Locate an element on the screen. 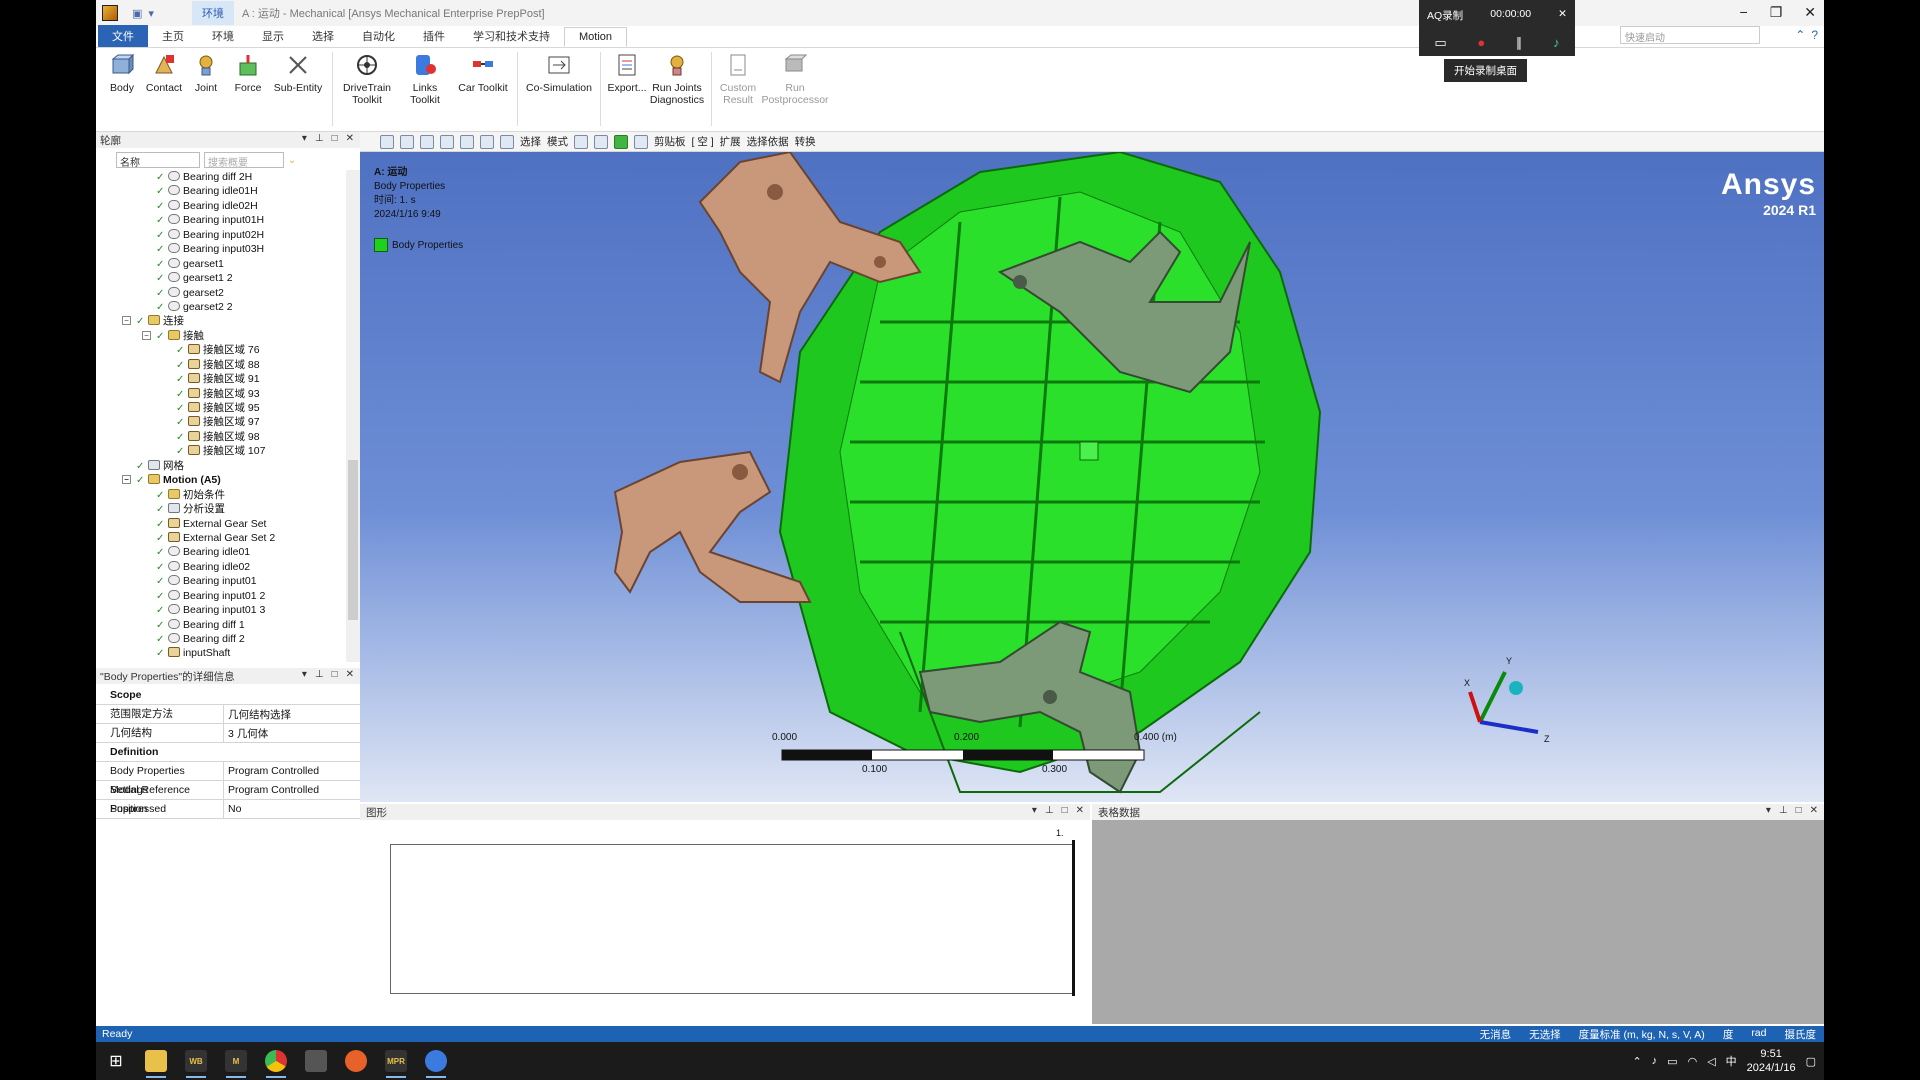 Image resolution: width=1920 pixels, height=1080 pixels. details-section-scope: Scope is located at coordinates (228, 695).